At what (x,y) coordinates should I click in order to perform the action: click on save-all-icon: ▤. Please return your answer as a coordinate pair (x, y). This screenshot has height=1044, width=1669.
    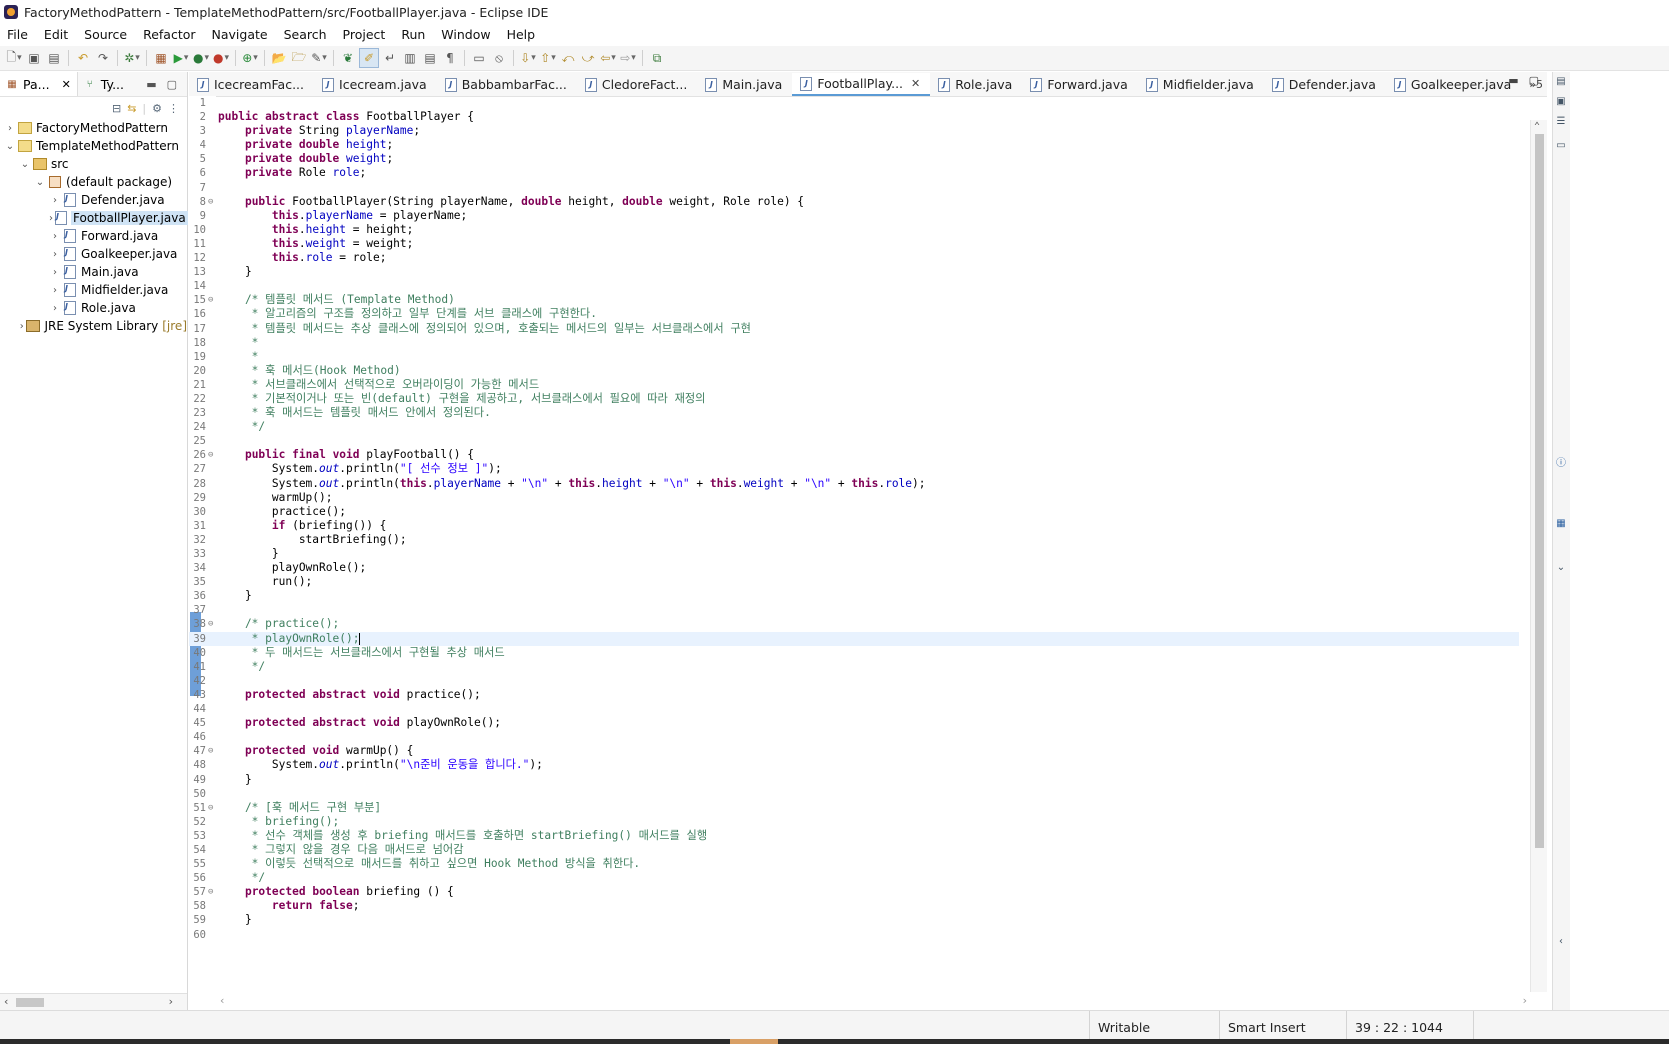
    Looking at the image, I should click on (54, 58).